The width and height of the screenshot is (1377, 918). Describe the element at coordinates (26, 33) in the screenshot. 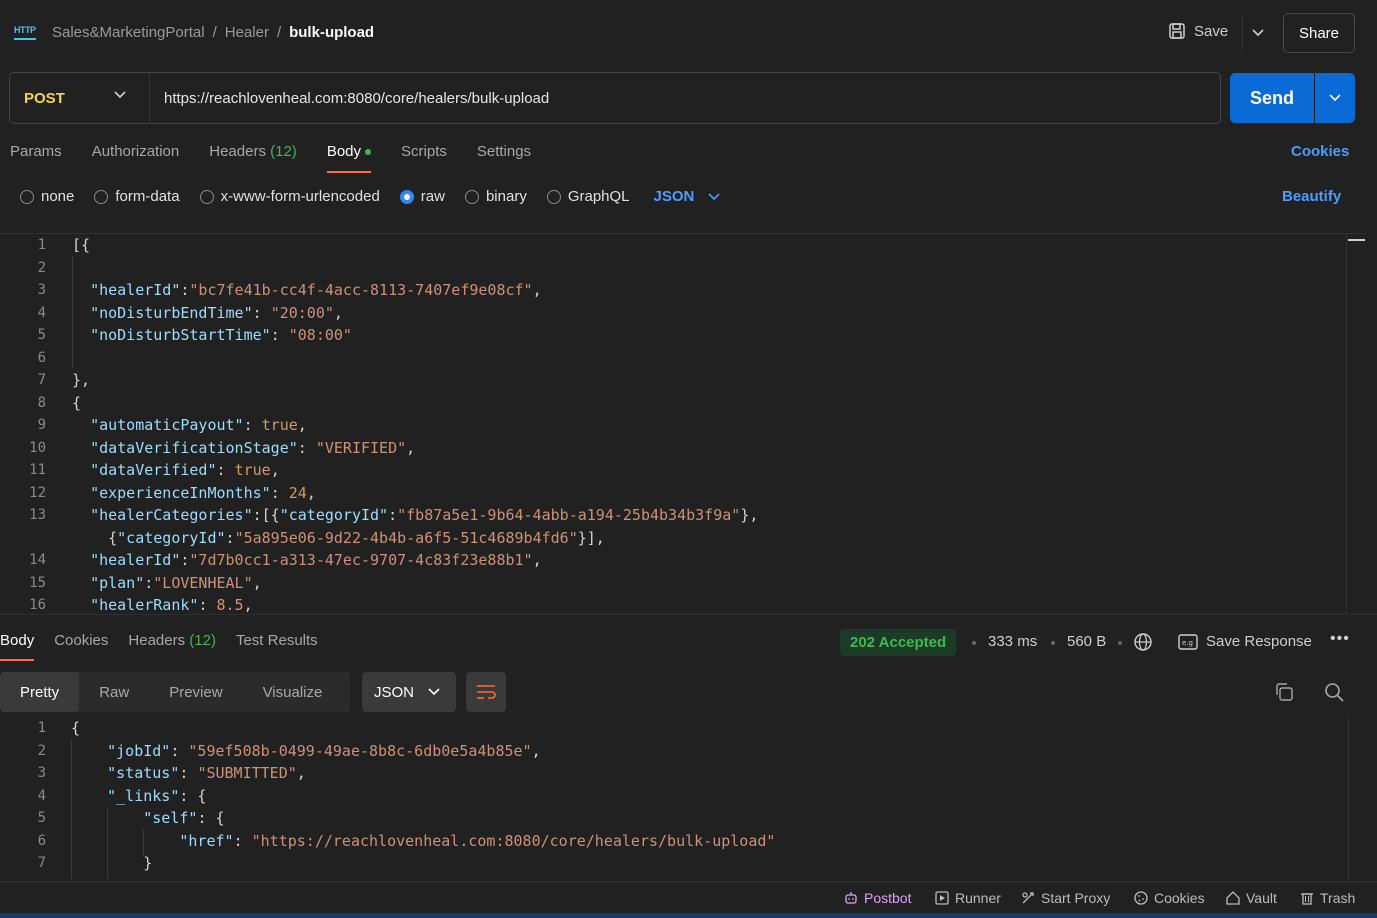

I see `http-icon: HTTP` at that location.